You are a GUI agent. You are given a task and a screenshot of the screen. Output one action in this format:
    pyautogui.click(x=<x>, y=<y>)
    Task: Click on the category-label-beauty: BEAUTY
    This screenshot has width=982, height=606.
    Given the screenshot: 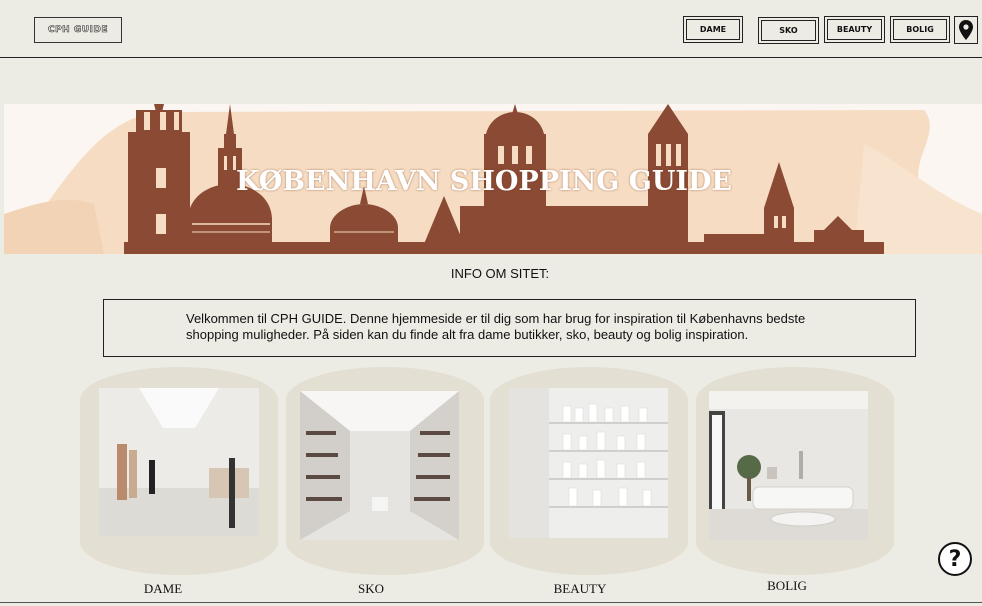 What is the action you would take?
    pyautogui.click(x=580, y=588)
    